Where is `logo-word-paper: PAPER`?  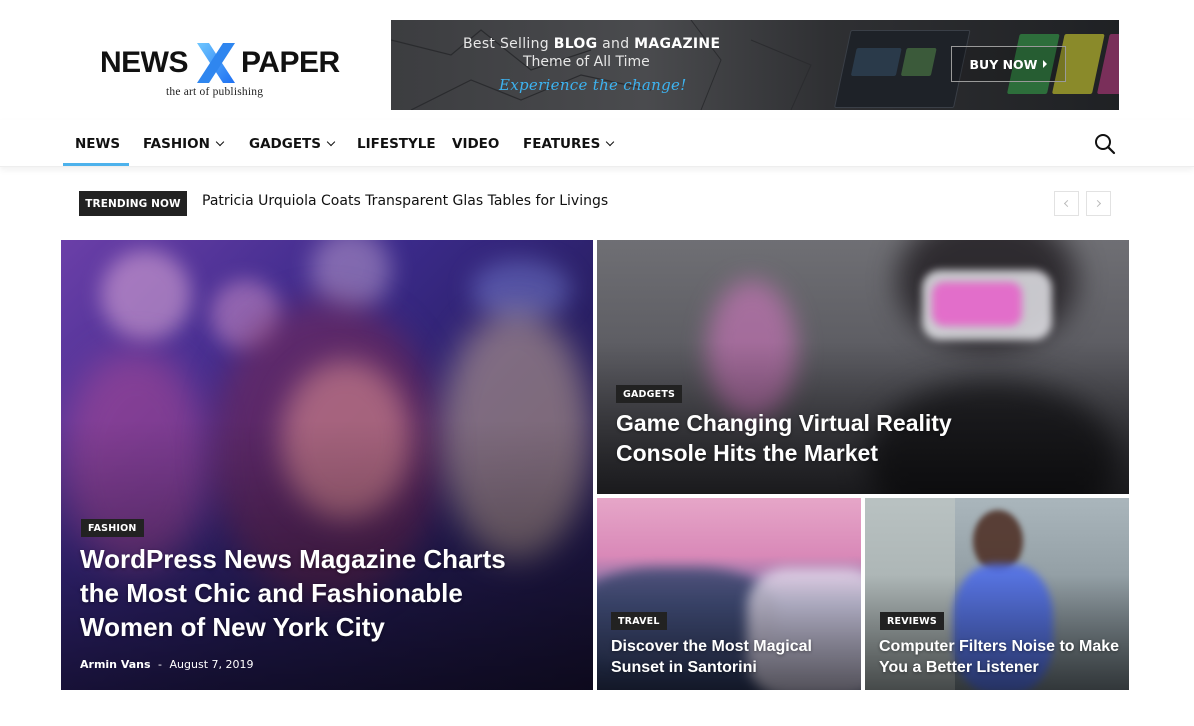 logo-word-paper: PAPER is located at coordinates (290, 62).